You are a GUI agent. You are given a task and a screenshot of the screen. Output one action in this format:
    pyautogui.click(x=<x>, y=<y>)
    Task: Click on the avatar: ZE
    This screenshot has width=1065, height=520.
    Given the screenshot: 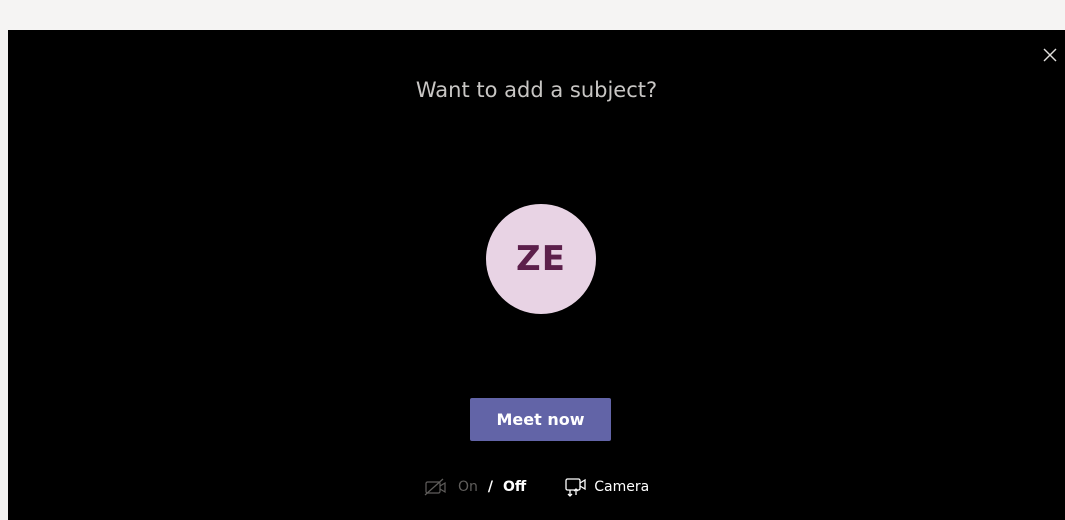 What is the action you would take?
    pyautogui.click(x=541, y=259)
    